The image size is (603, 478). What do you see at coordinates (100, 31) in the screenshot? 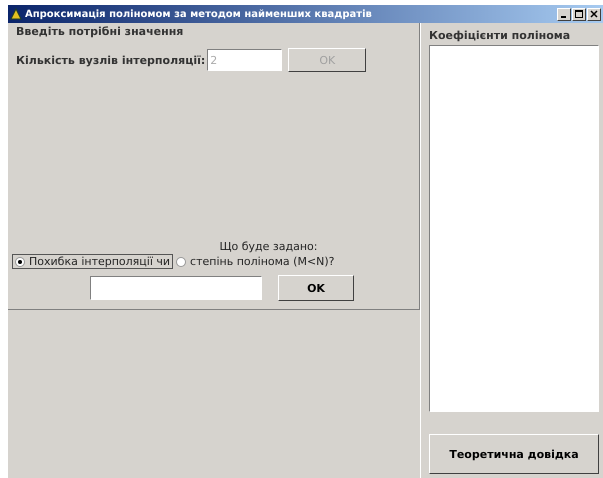
I see `group-title: Введіть потрібні значення` at bounding box center [100, 31].